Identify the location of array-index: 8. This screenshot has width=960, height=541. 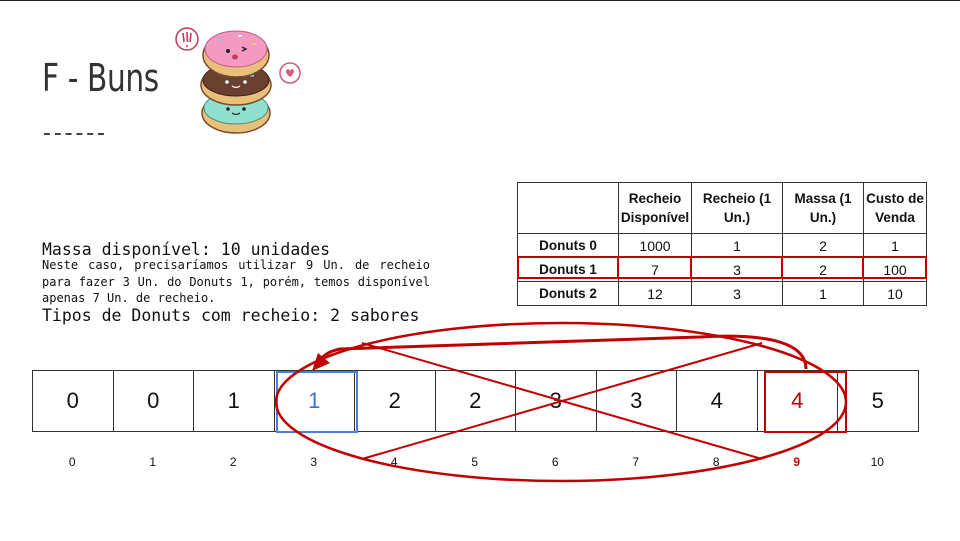
(716, 462).